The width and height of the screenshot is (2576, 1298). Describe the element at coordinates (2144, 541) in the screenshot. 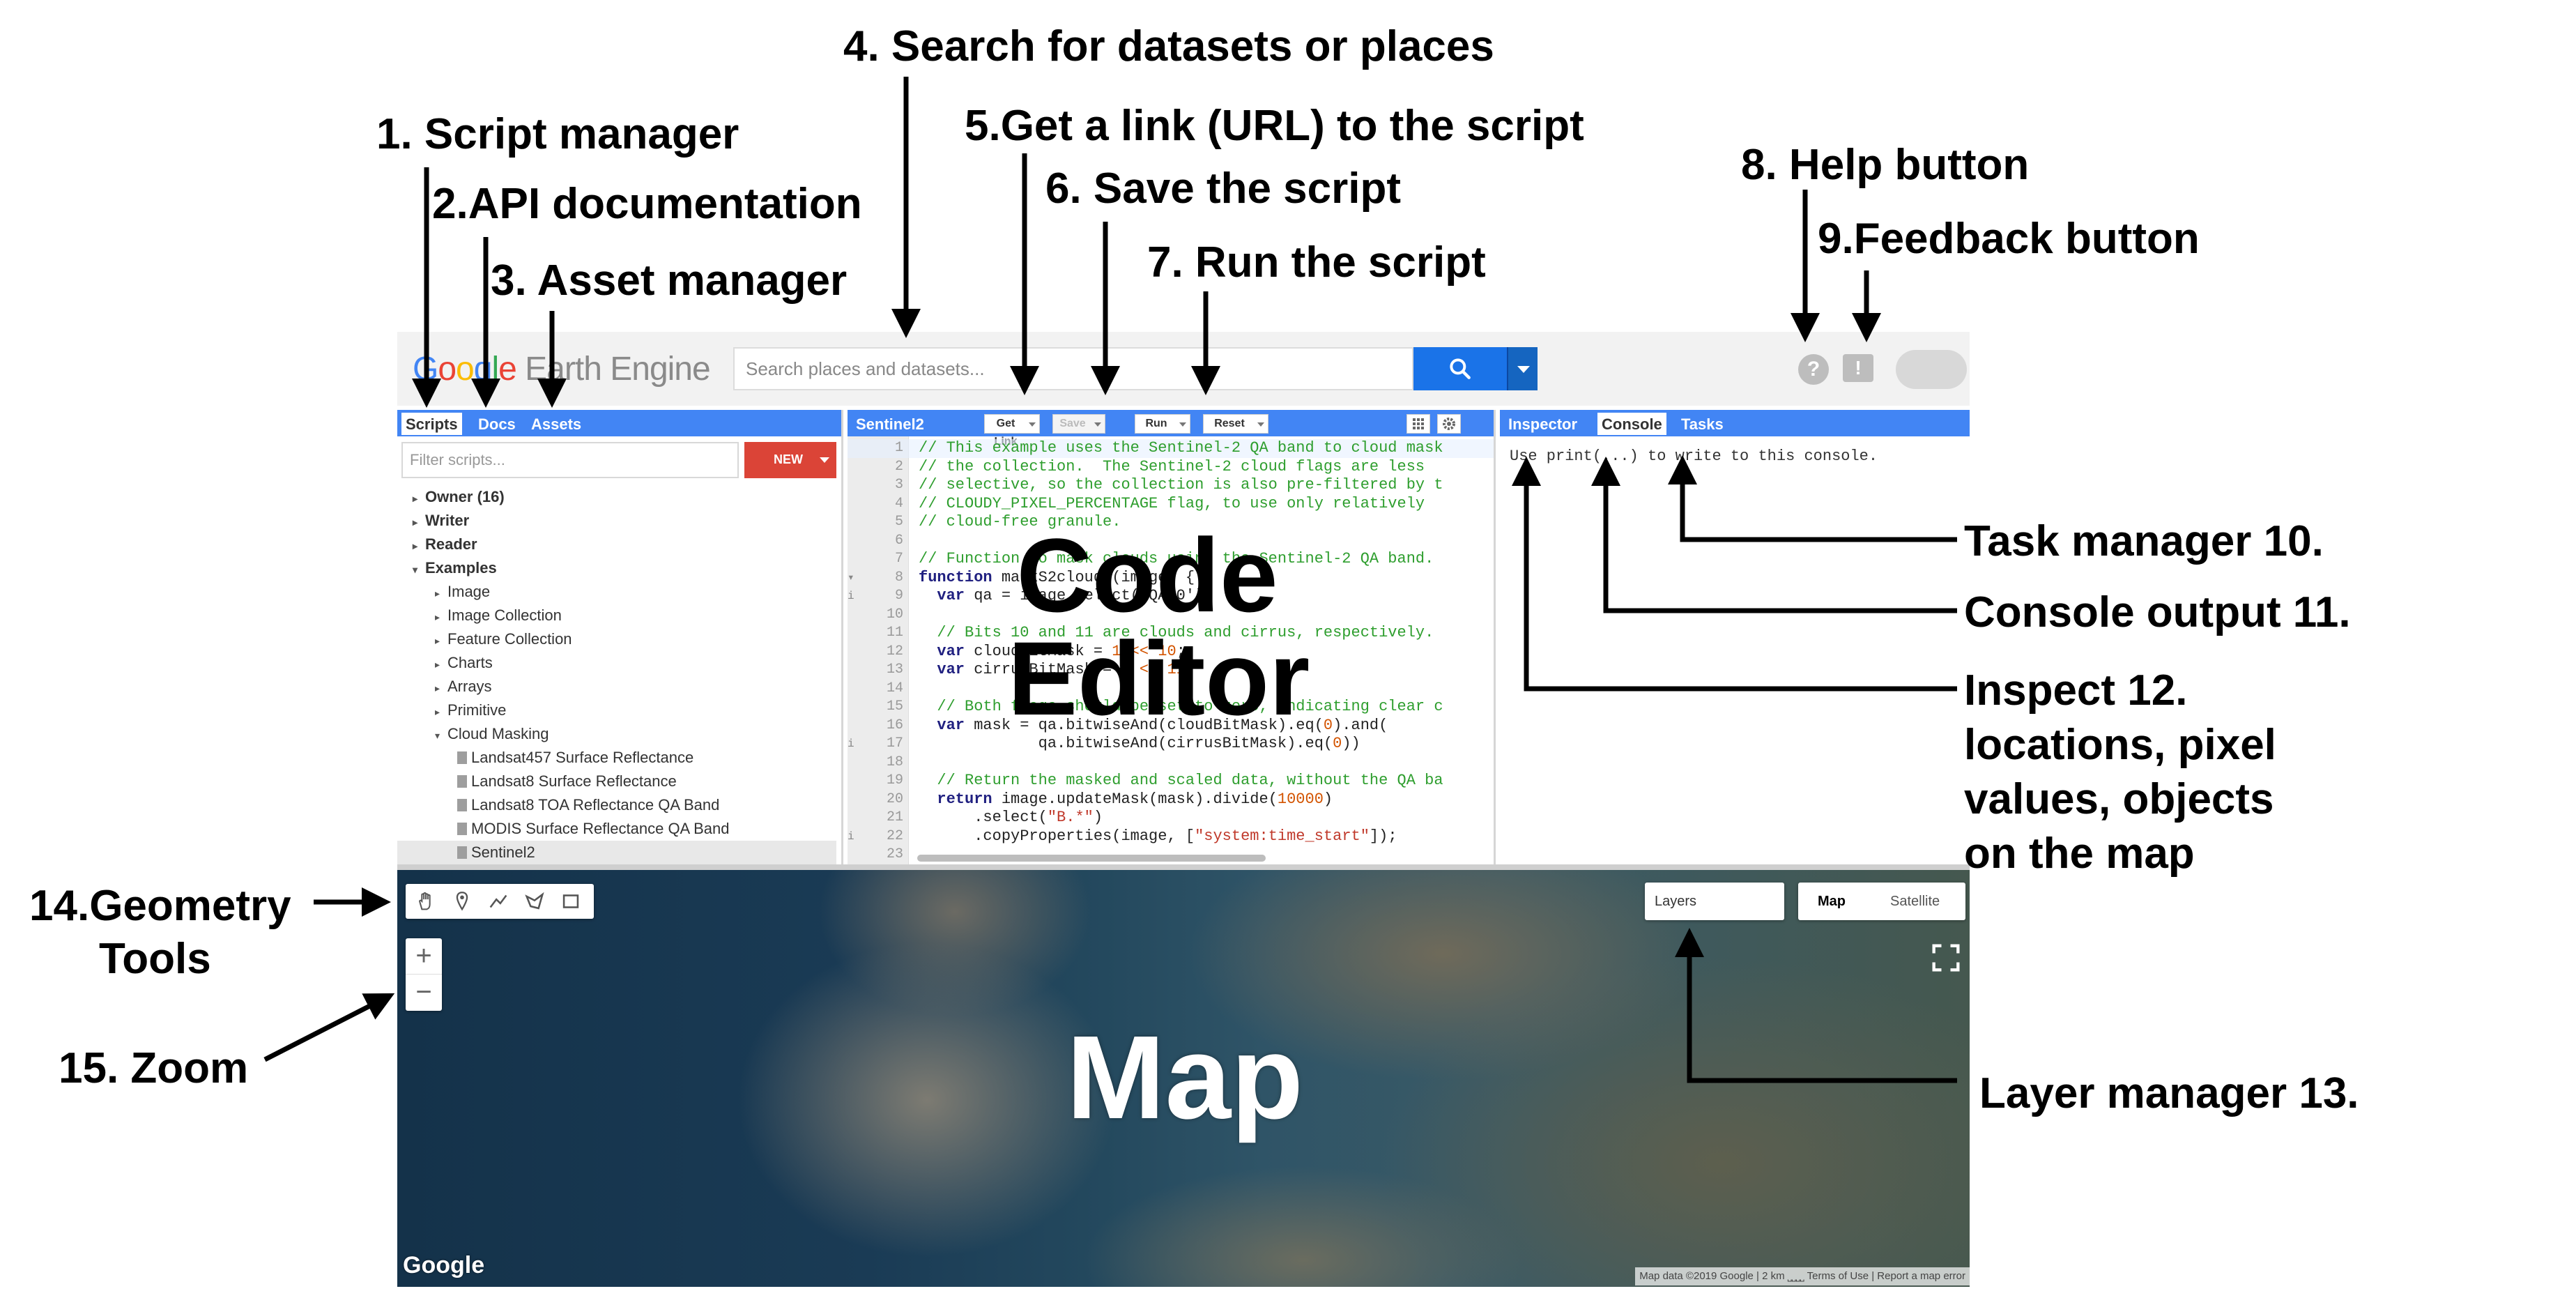

I see `annotation-task-manager: Task manager 10.` at that location.